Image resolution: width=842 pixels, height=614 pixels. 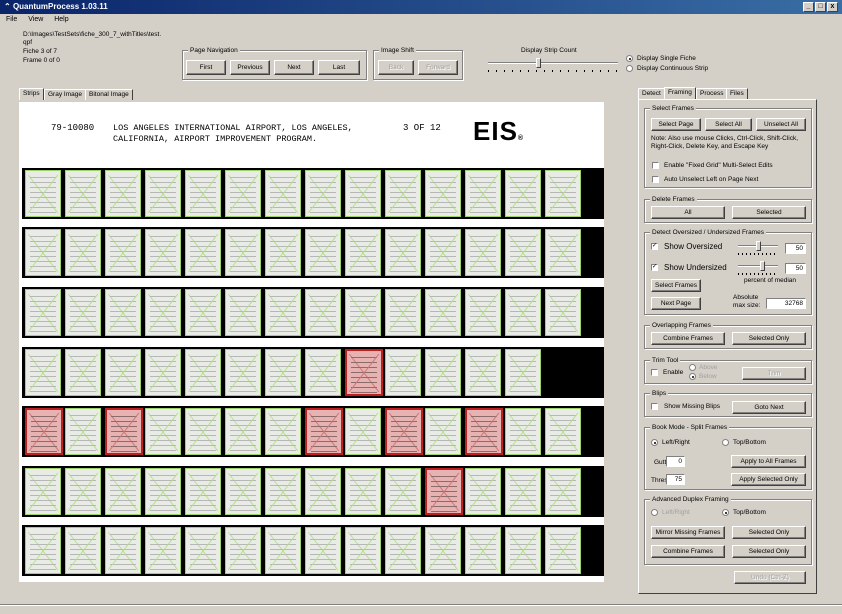 What do you see at coordinates (795, 248) in the screenshot?
I see `oversized-value-input: 50` at bounding box center [795, 248].